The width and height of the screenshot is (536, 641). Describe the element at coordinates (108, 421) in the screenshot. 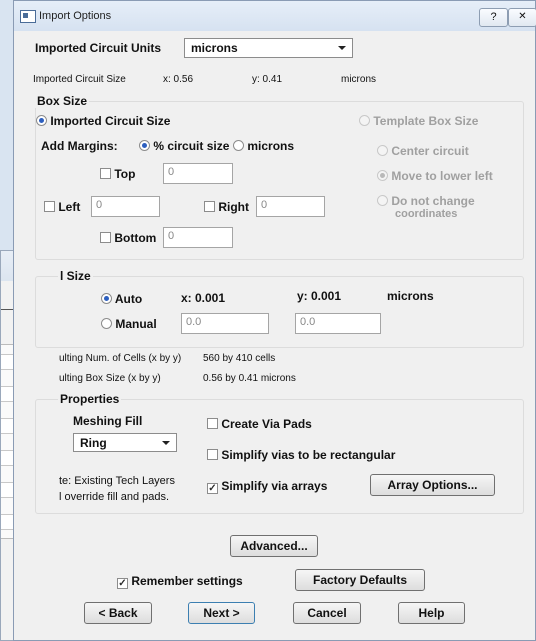

I see `meshing-fill-label: Meshing Fill` at that location.